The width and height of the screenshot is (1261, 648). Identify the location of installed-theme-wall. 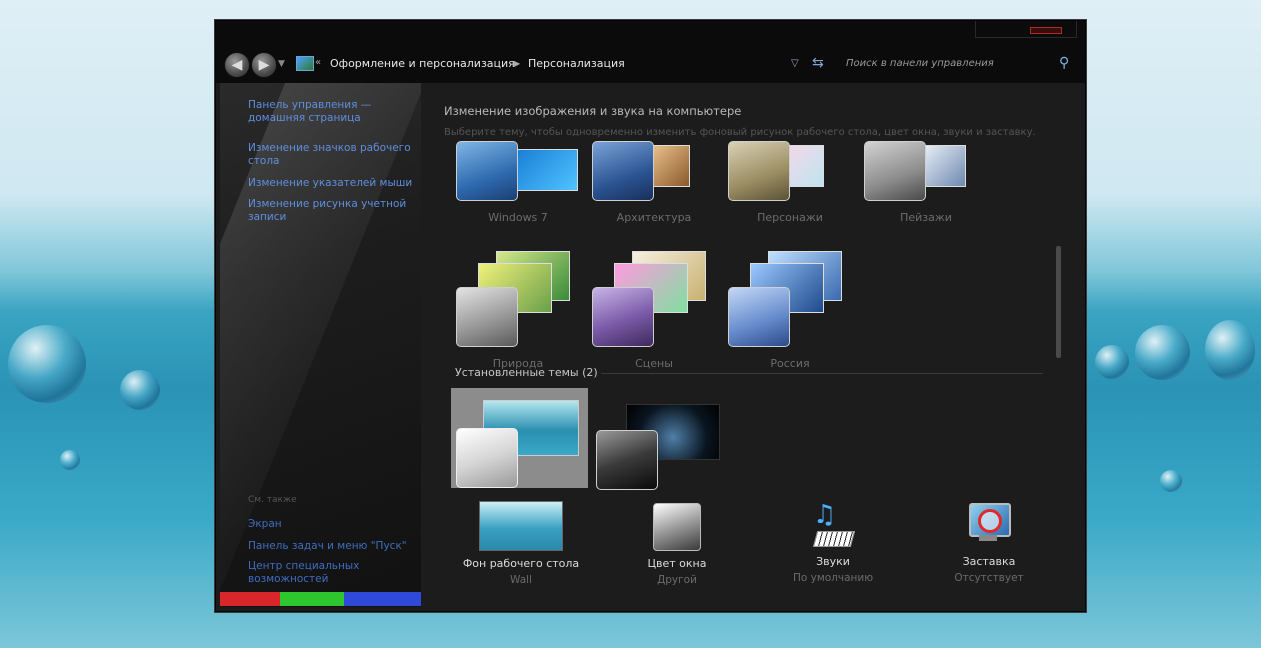
(519, 438).